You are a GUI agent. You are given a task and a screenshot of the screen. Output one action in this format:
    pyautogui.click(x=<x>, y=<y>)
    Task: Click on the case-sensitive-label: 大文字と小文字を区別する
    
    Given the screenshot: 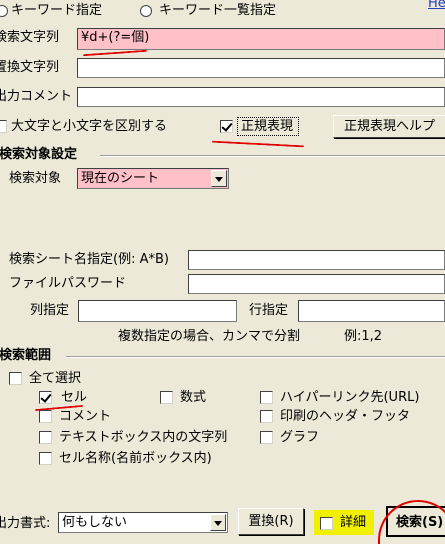 What is the action you would take?
    pyautogui.click(x=89, y=126)
    